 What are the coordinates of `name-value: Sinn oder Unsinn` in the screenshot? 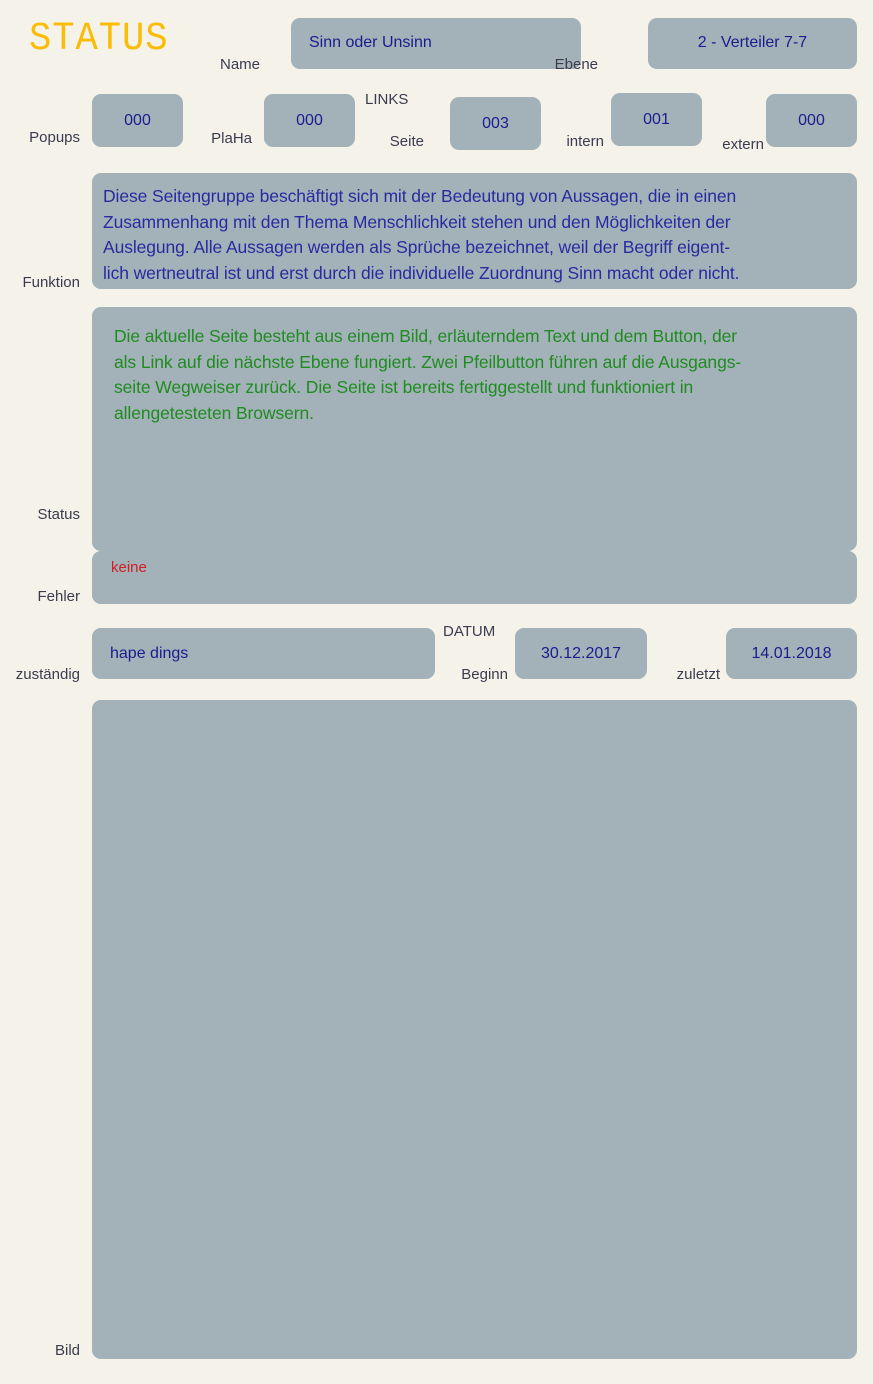 It's located at (370, 42).